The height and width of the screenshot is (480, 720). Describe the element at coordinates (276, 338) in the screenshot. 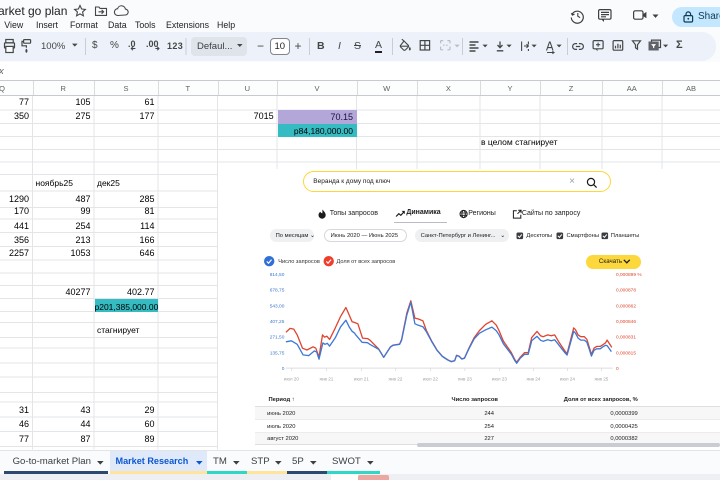

I see `svg-text: 271,50` at that location.